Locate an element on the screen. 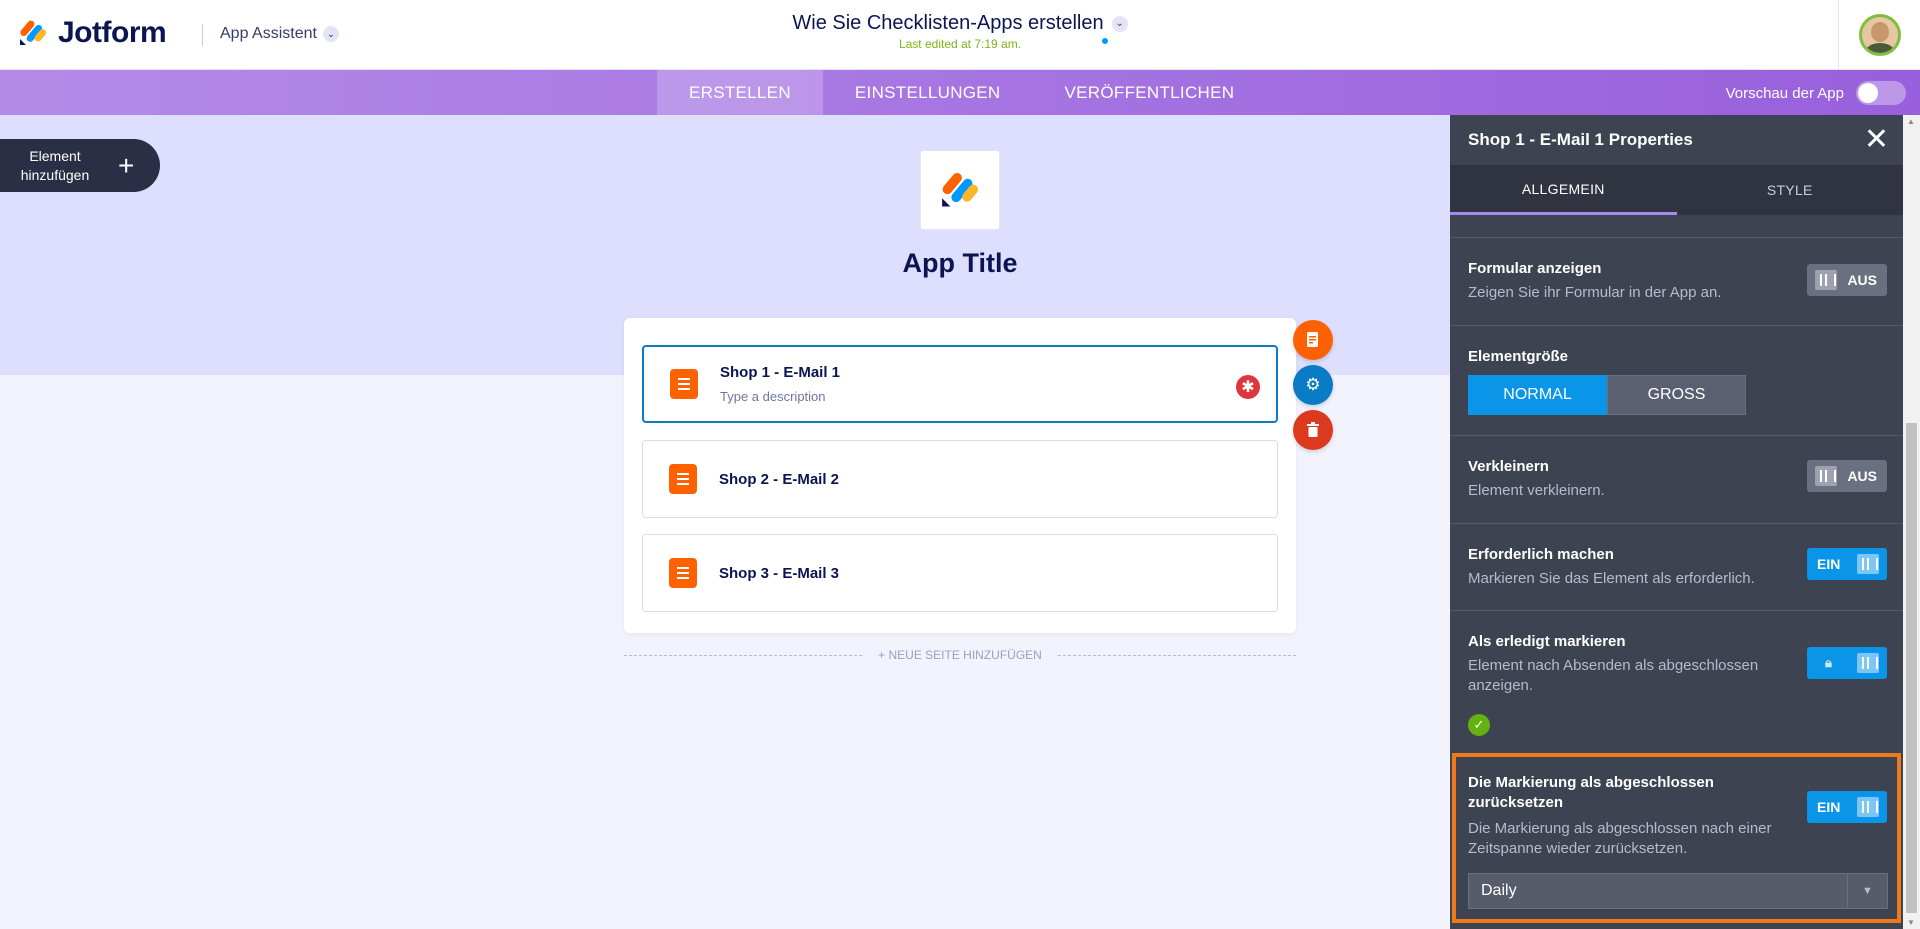 Image resolution: width=1920 pixels, height=929 pixels. add-element-button: Element hinzufügen + is located at coordinates (80, 165).